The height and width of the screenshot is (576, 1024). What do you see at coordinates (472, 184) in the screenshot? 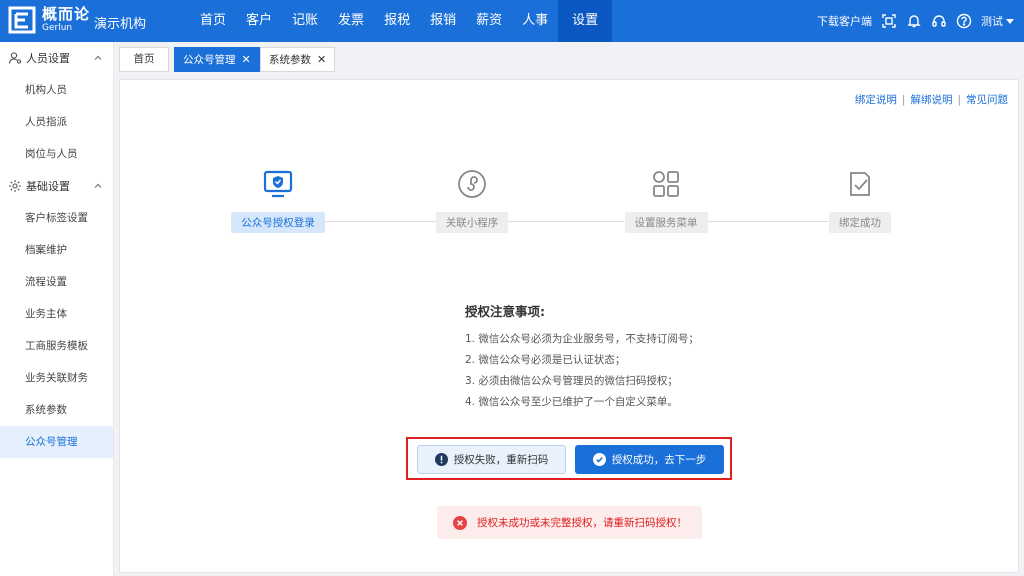
I see `mini-program-icon` at bounding box center [472, 184].